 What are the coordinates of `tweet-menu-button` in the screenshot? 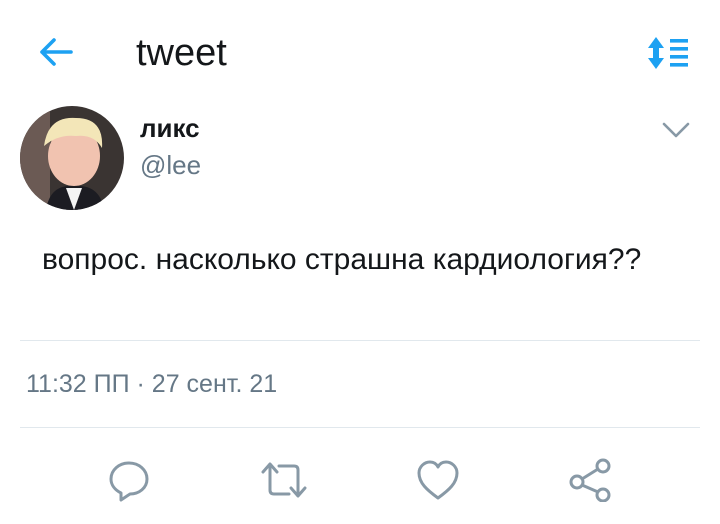 It's located at (676, 130).